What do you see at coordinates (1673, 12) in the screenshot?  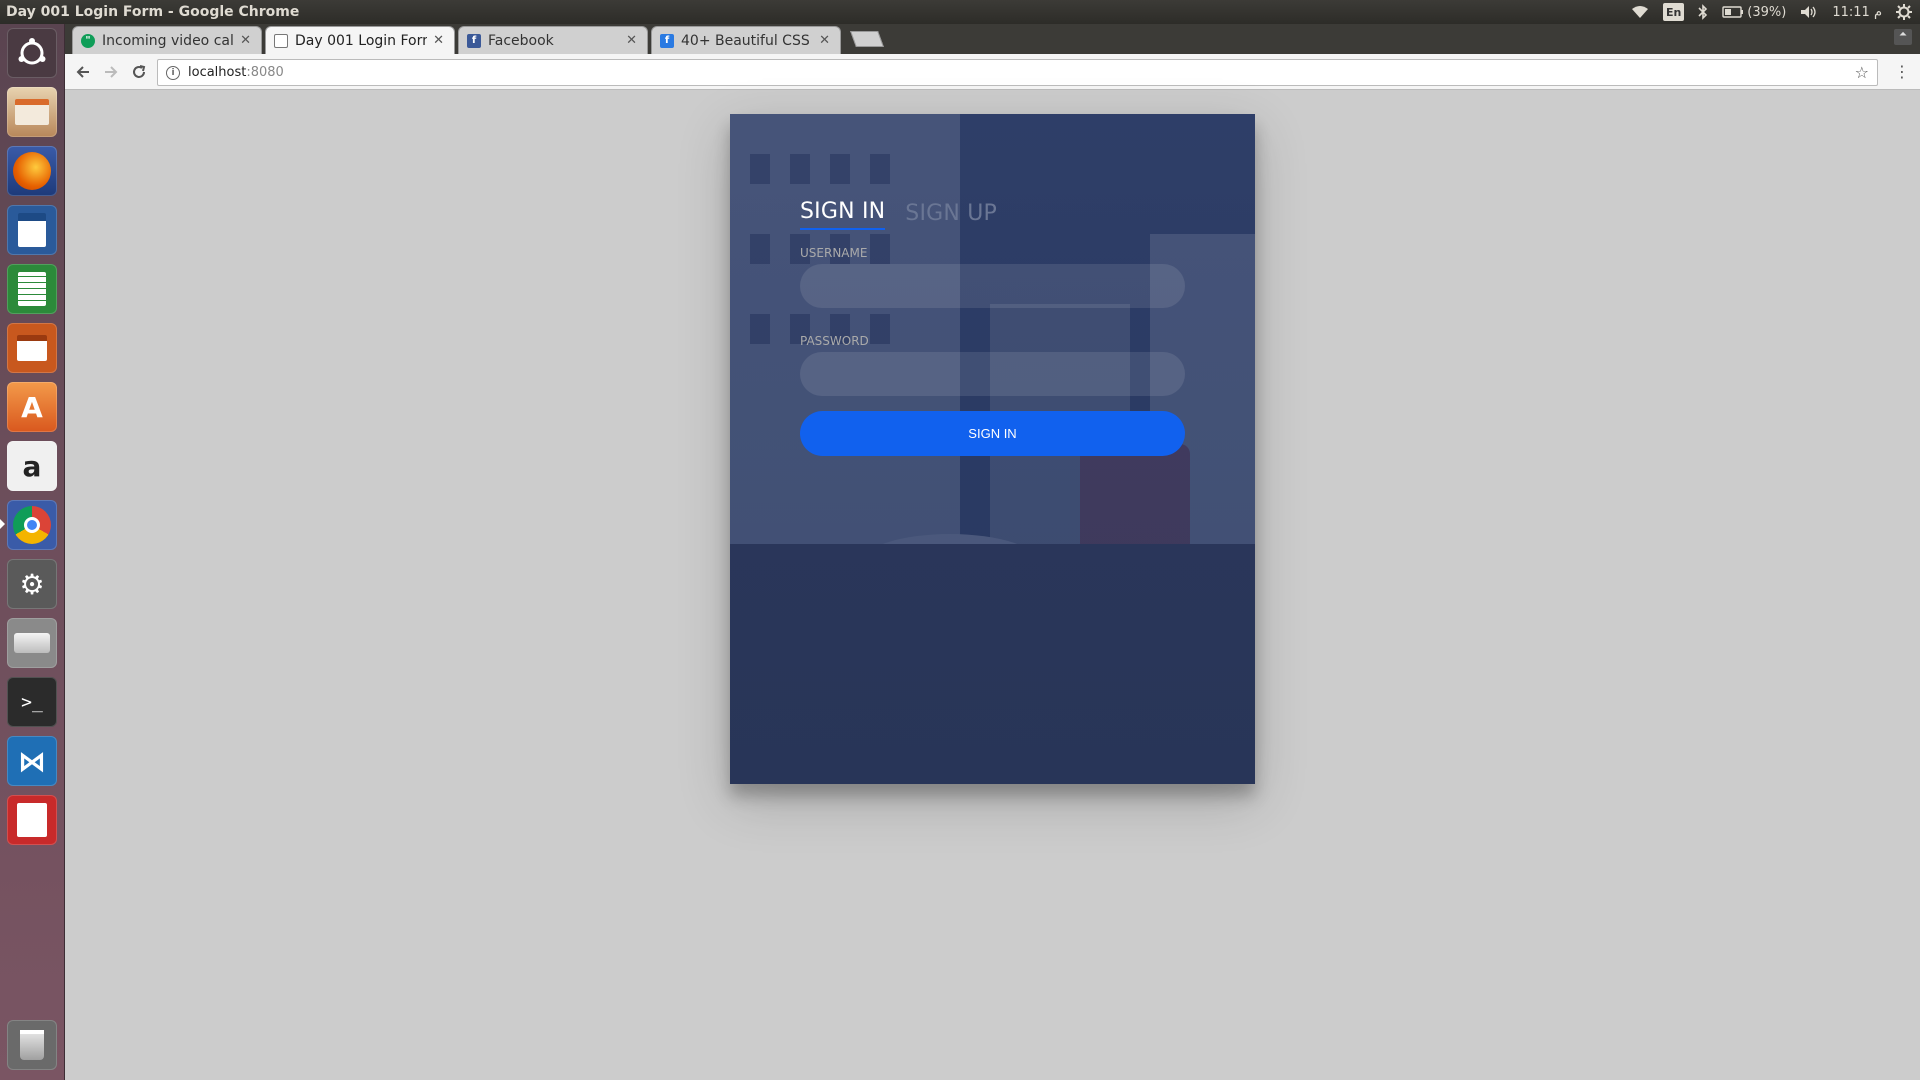 I see `keyboard-layout-indicator: En` at bounding box center [1673, 12].